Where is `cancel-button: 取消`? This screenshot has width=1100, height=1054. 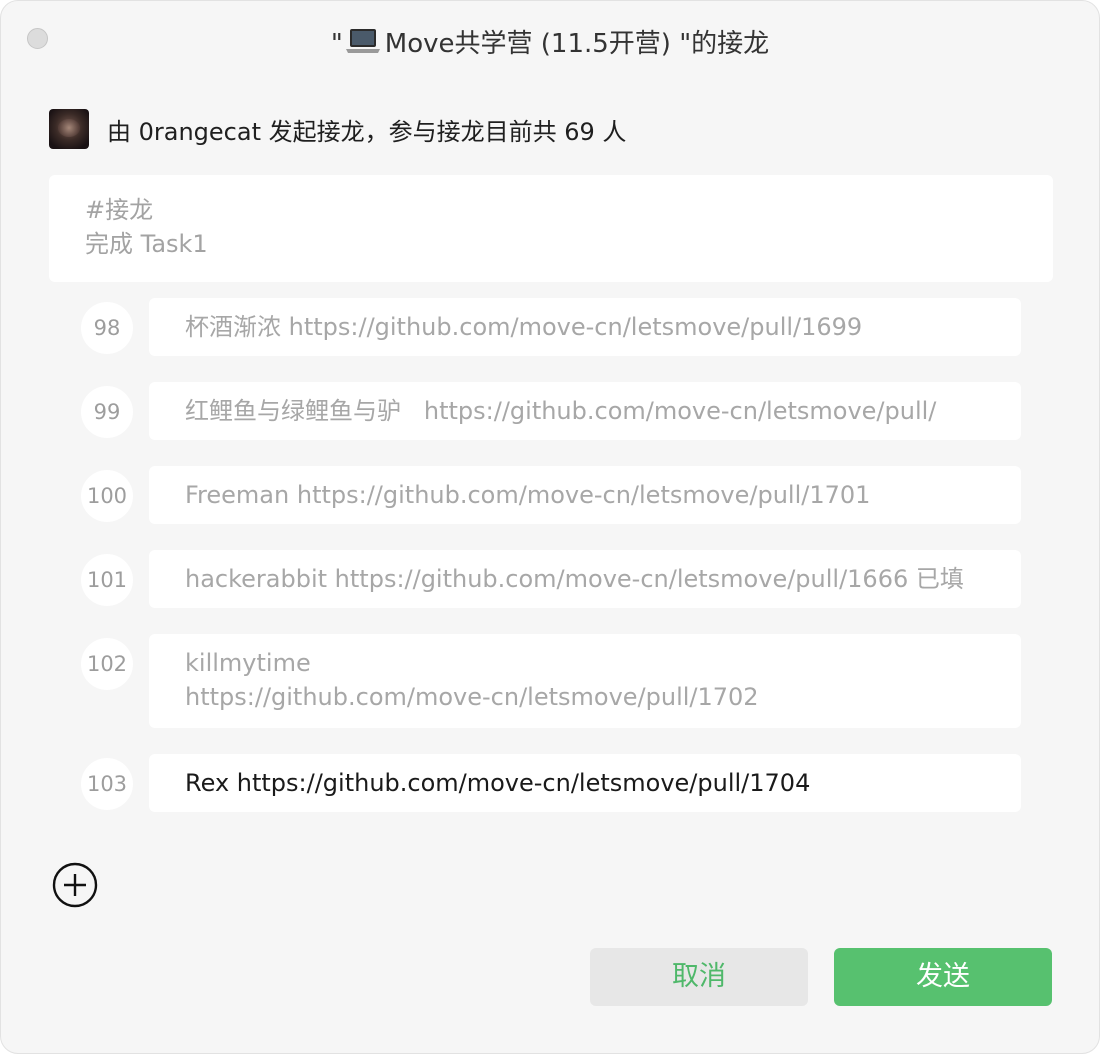 cancel-button: 取消 is located at coordinates (699, 977).